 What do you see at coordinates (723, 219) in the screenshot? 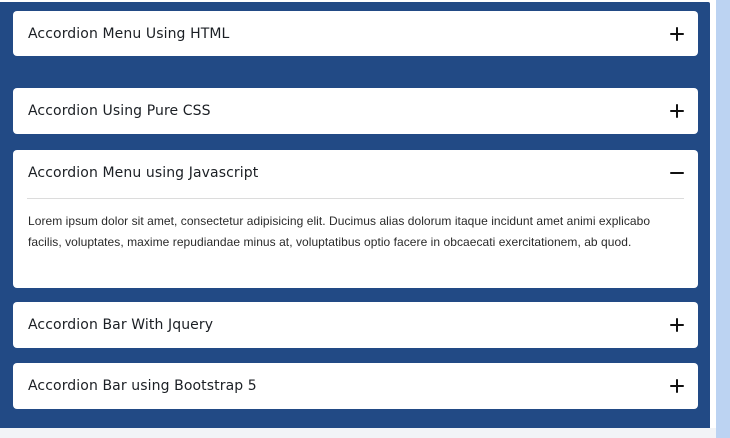
I see `side-background-strip` at bounding box center [723, 219].